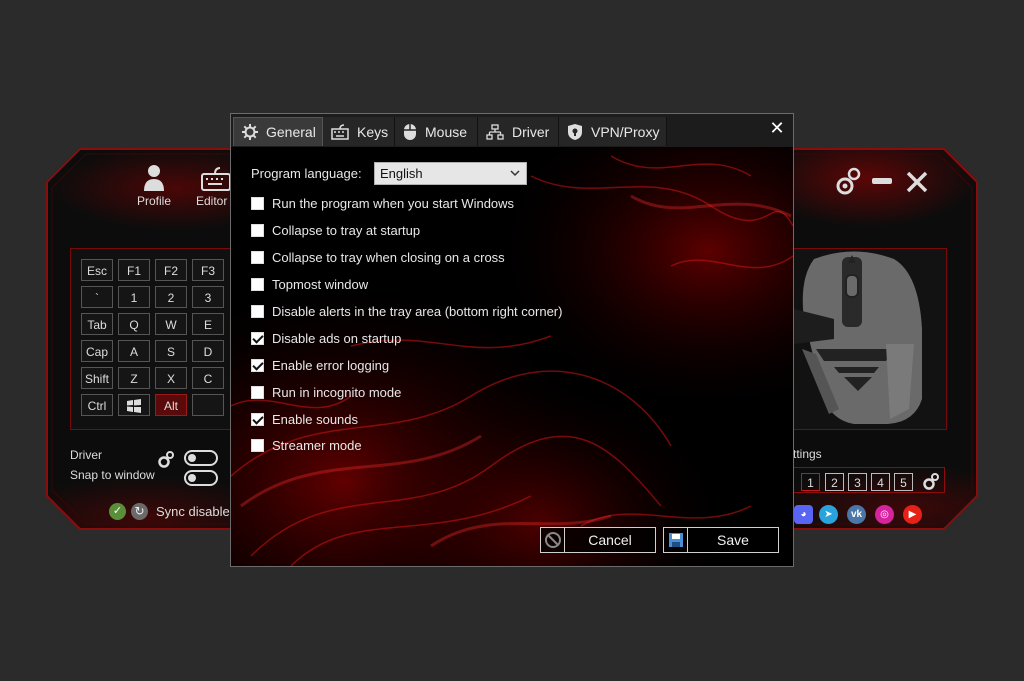 Image resolution: width=1024 pixels, height=681 pixels. What do you see at coordinates (320, 284) in the screenshot?
I see `option-label: Topmost window` at bounding box center [320, 284].